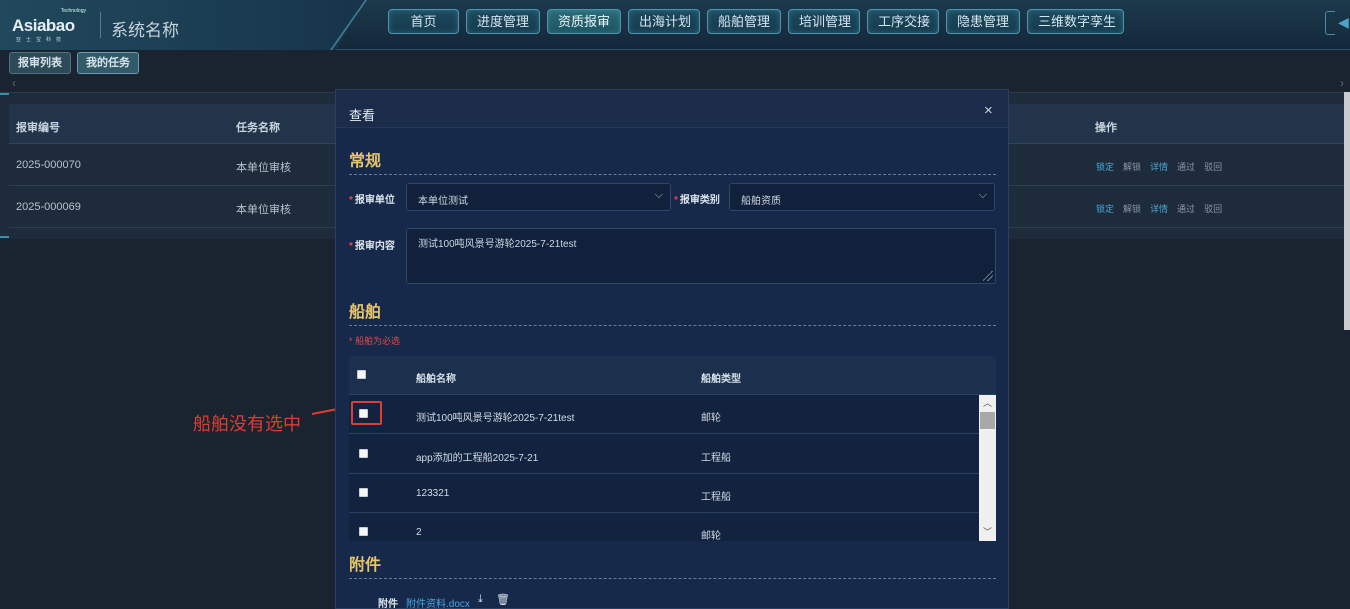  Describe the element at coordinates (862, 197) in the screenshot. I see `type-select: 船舶资质 ⌵` at that location.